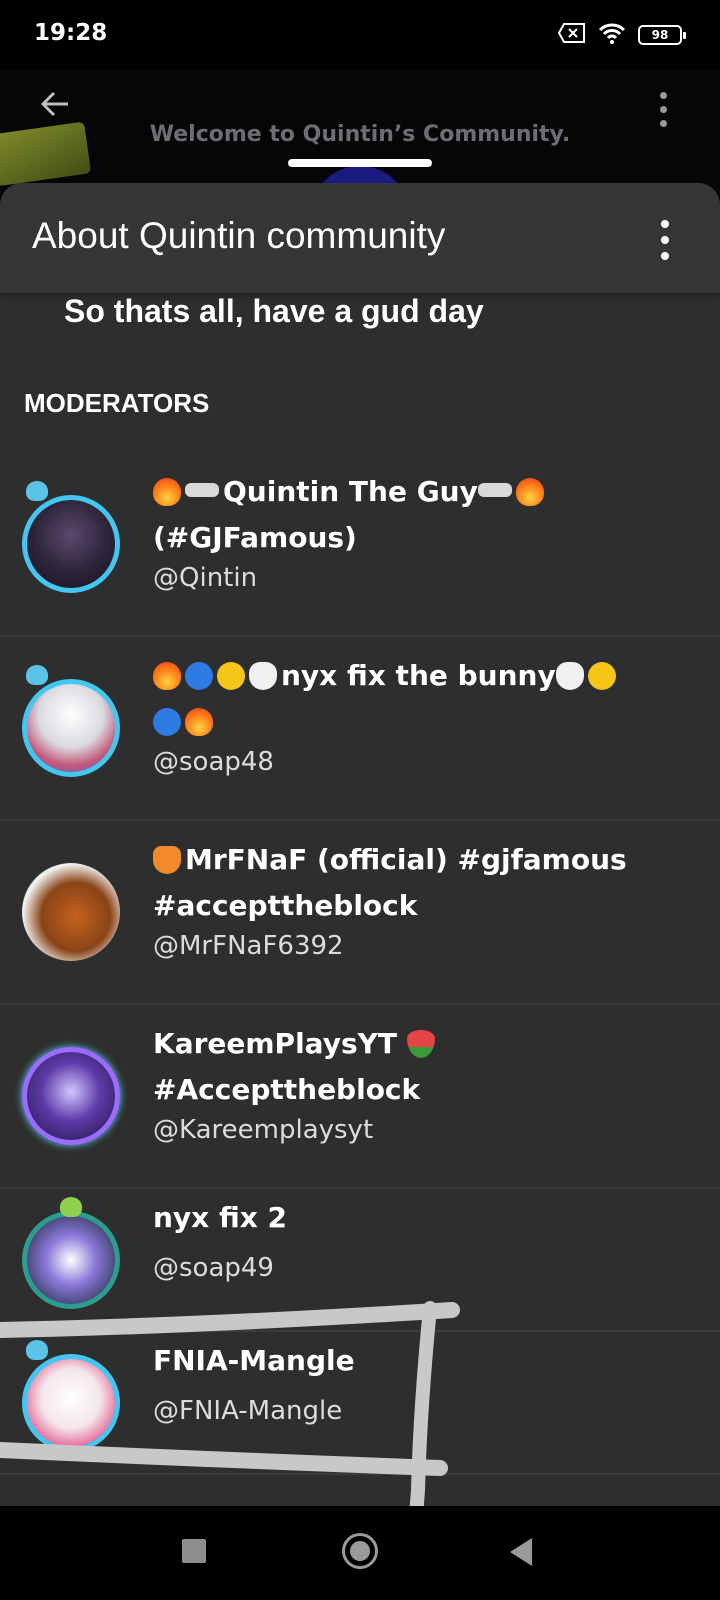 This screenshot has width=720, height=1600. What do you see at coordinates (213, 1268) in the screenshot?
I see `moderator-handle: @soap49` at bounding box center [213, 1268].